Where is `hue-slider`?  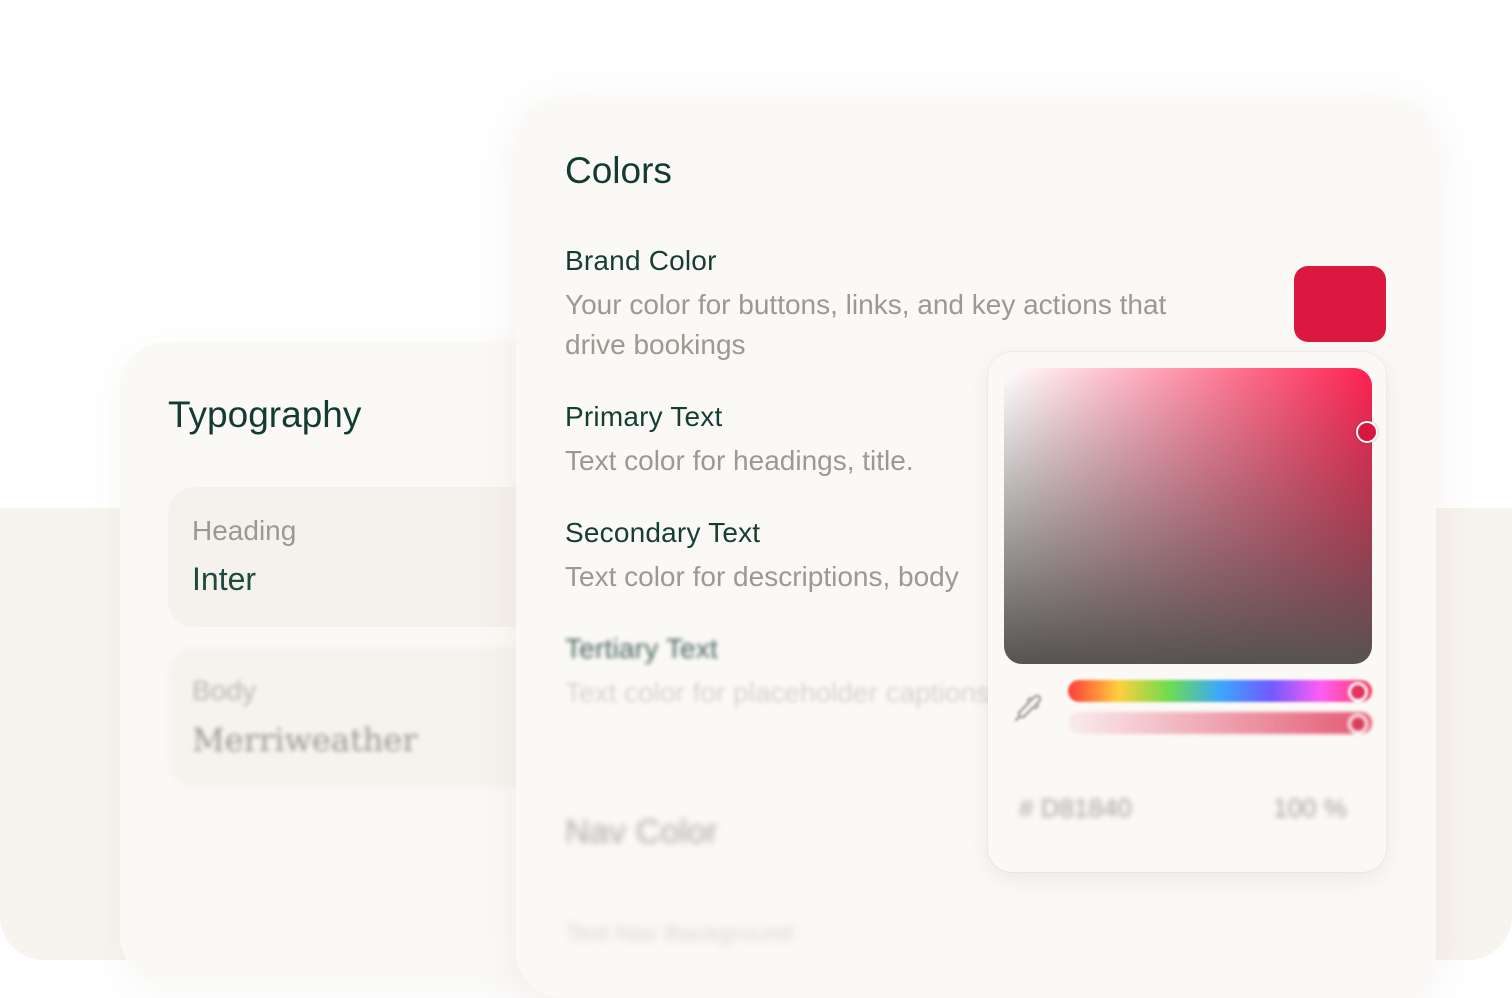 hue-slider is located at coordinates (1220, 691).